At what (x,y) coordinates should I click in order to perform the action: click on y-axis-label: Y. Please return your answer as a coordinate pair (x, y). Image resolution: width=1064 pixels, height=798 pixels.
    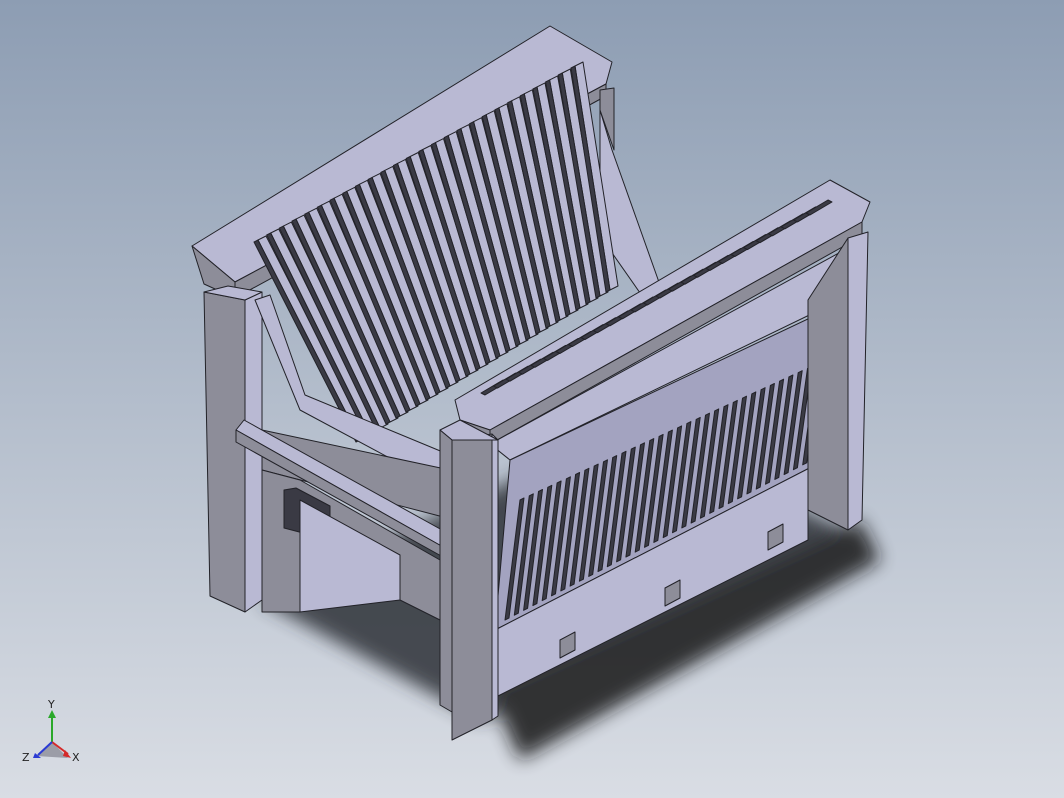
    Looking at the image, I should click on (51, 705).